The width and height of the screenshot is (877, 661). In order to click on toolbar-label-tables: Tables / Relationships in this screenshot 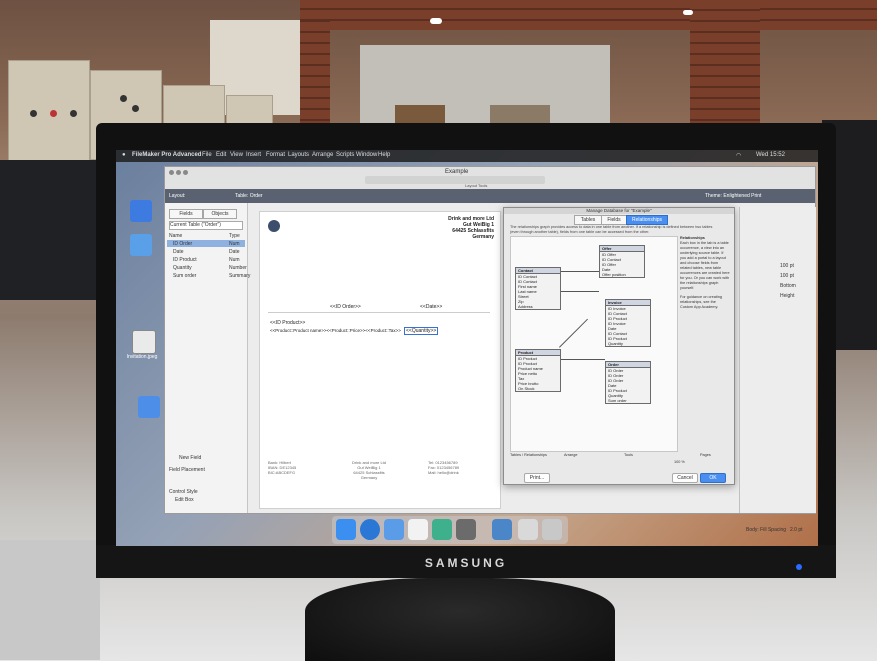, I will do `click(528, 455)`.